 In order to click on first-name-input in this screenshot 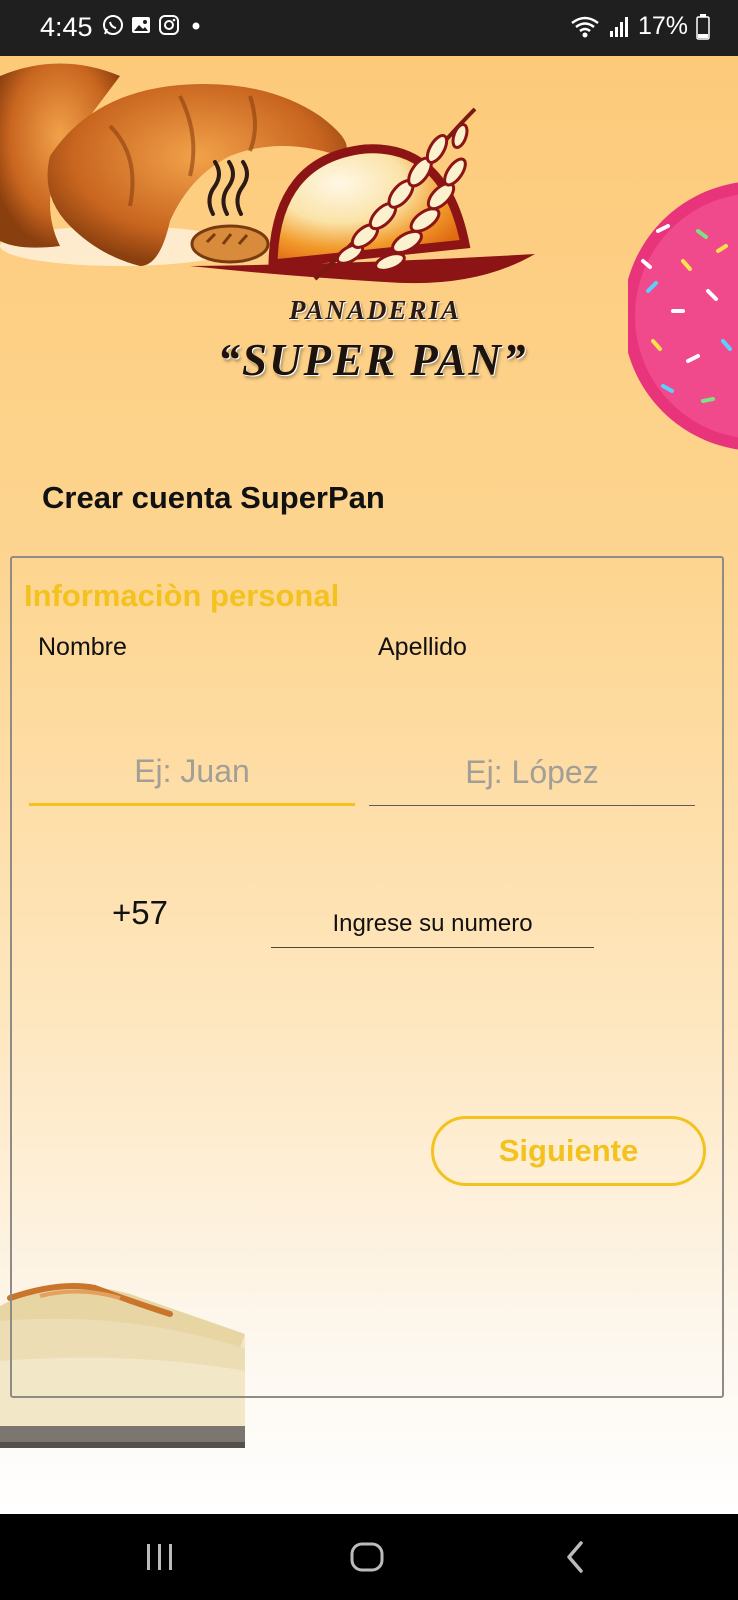, I will do `click(192, 768)`.